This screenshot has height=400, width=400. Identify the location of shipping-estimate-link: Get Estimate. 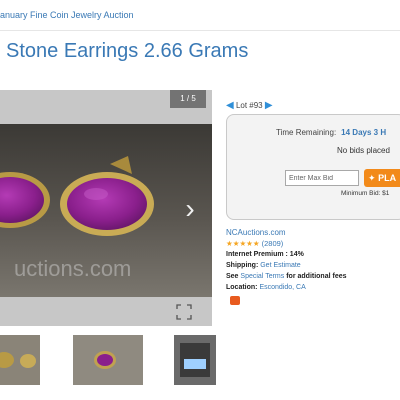
(280, 265).